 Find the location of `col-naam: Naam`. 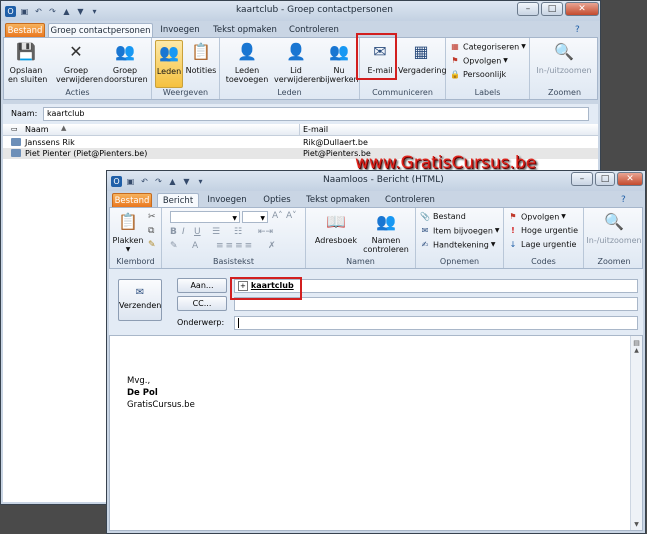

col-naam: Naam is located at coordinates (37, 129).